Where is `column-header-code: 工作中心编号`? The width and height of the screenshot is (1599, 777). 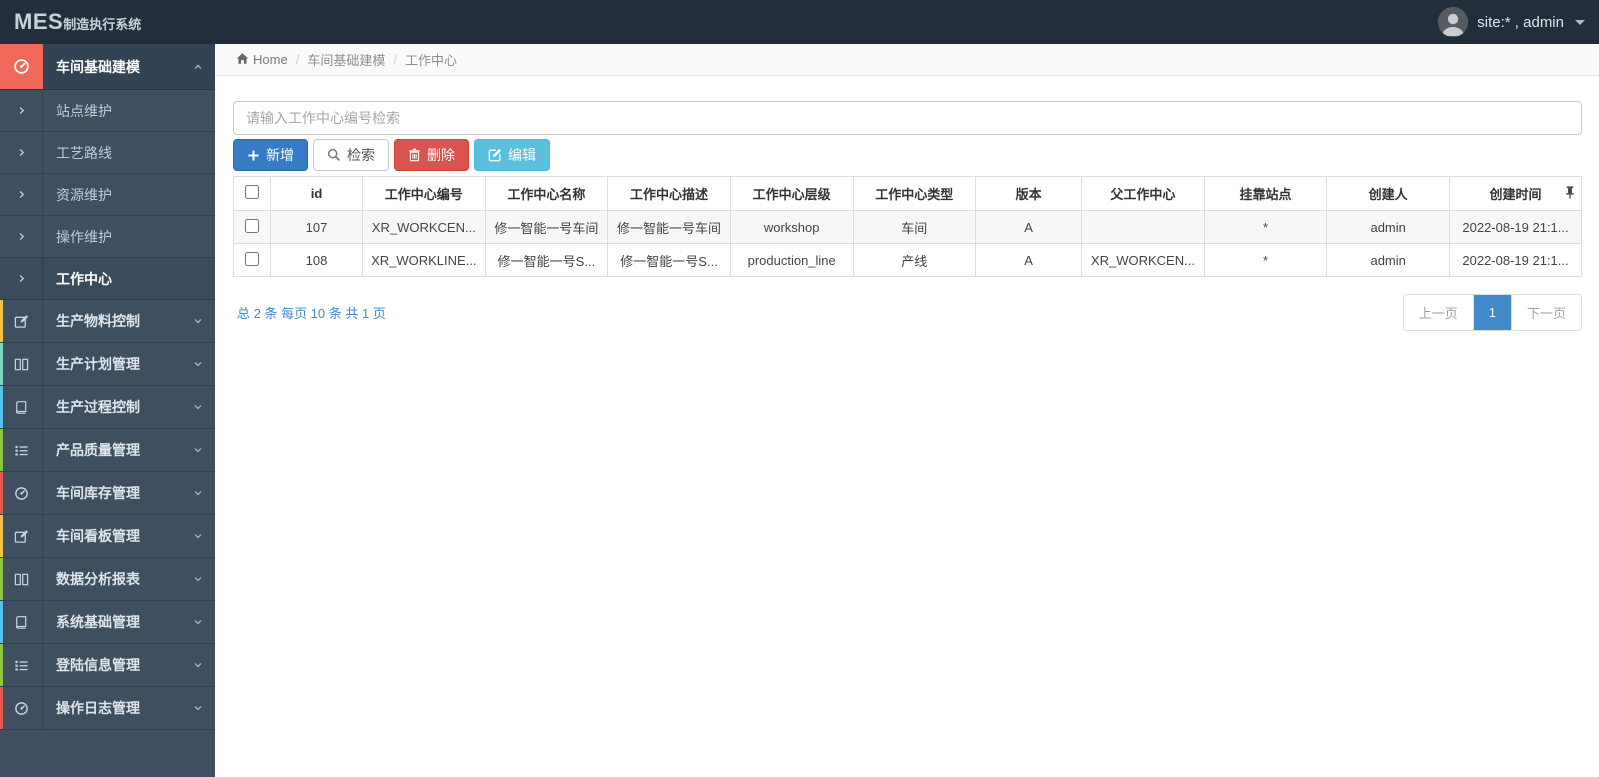 column-header-code: 工作中心编号 is located at coordinates (424, 193).